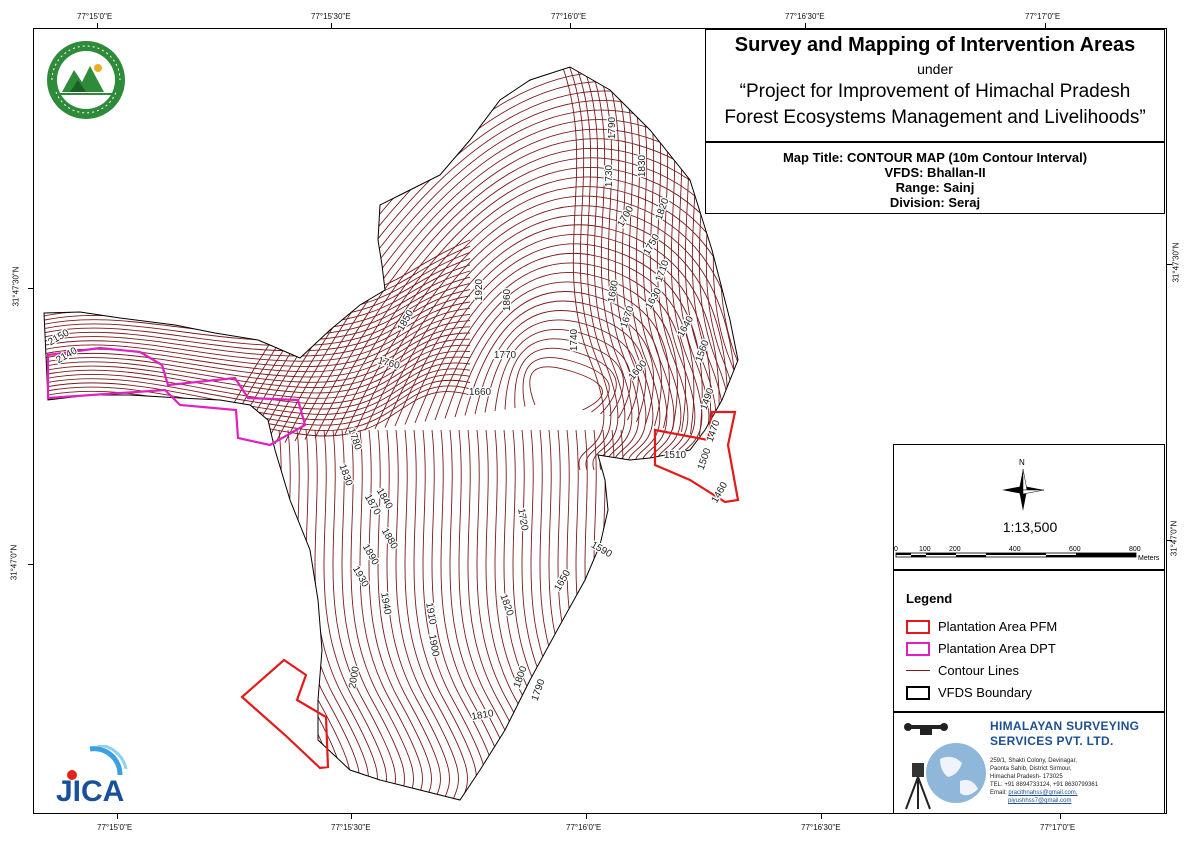 Image resolution: width=1200 pixels, height=848 pixels. I want to click on legend-item-boundary: VFDS Boundary, so click(969, 692).